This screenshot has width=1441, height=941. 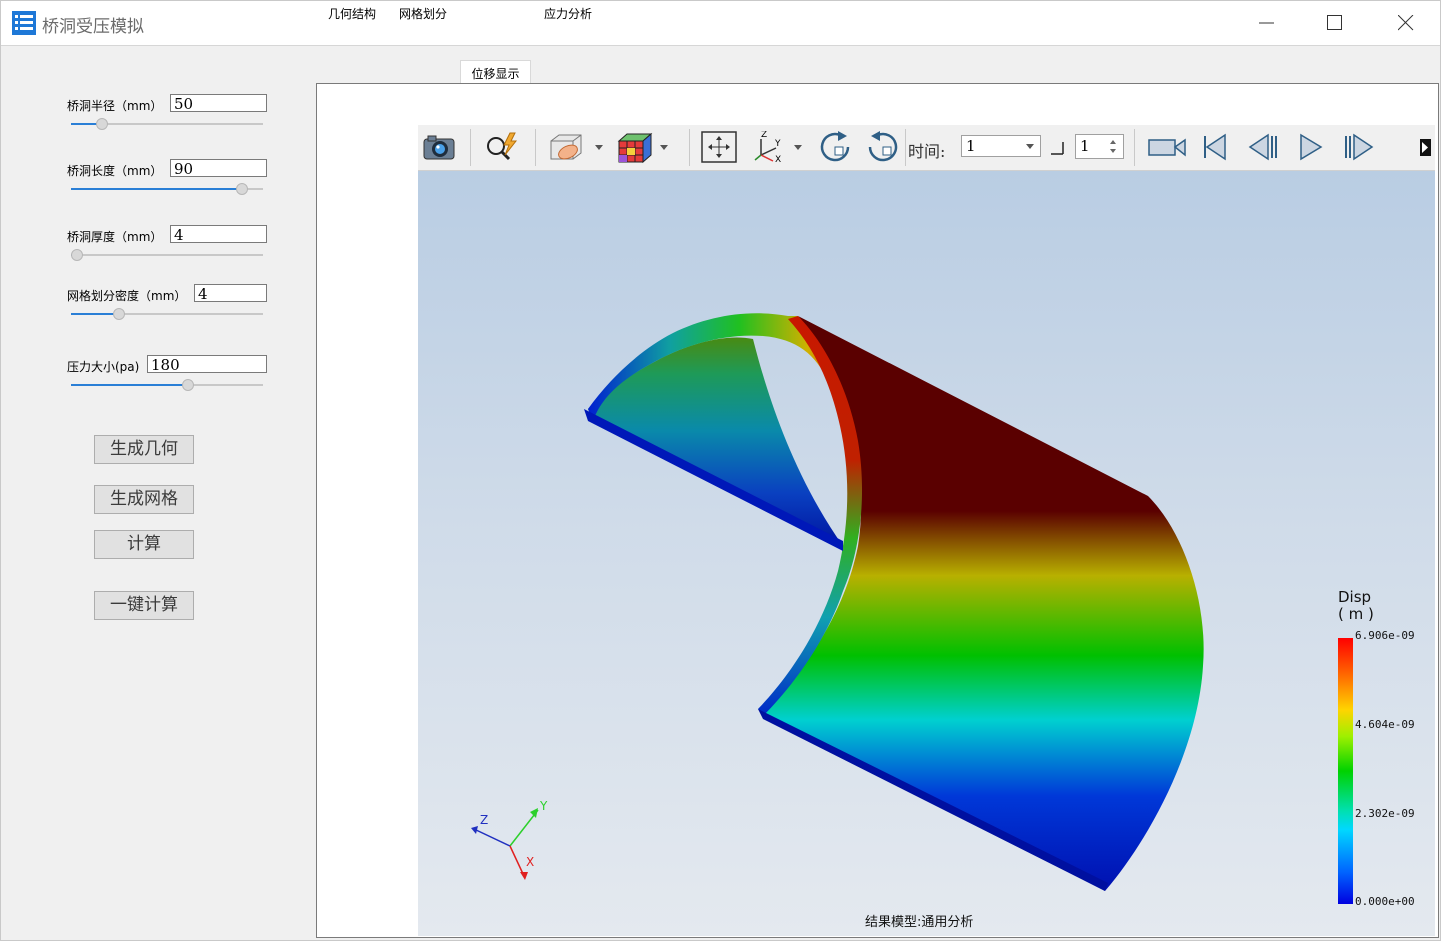 I want to click on video-icon, so click(x=1167, y=147).